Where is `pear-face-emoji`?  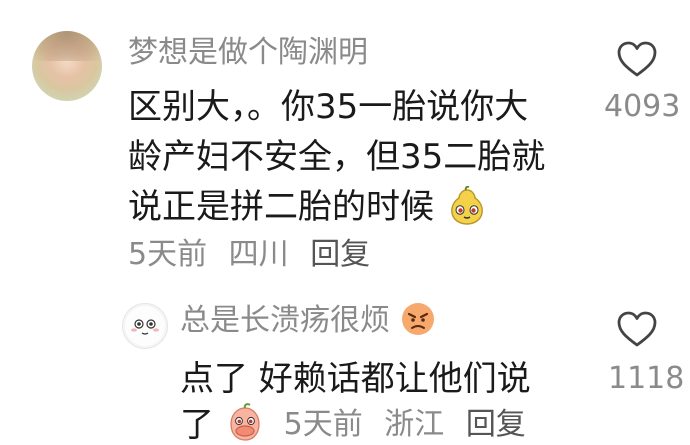
pear-face-emoji is located at coordinates (466, 205).